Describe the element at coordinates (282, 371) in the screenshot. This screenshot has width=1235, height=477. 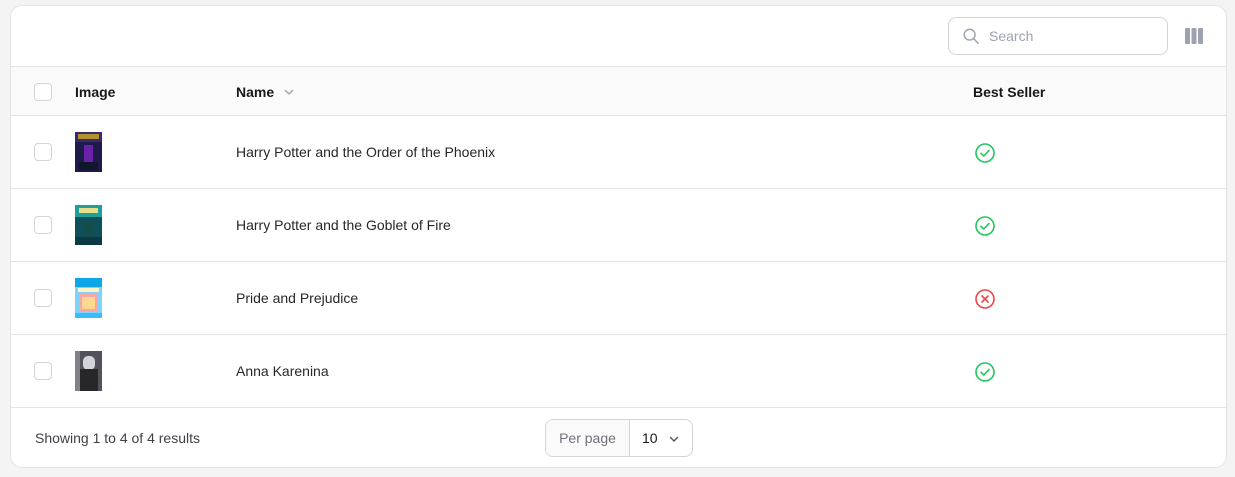
I see `row-name: Anna Karenina` at that location.